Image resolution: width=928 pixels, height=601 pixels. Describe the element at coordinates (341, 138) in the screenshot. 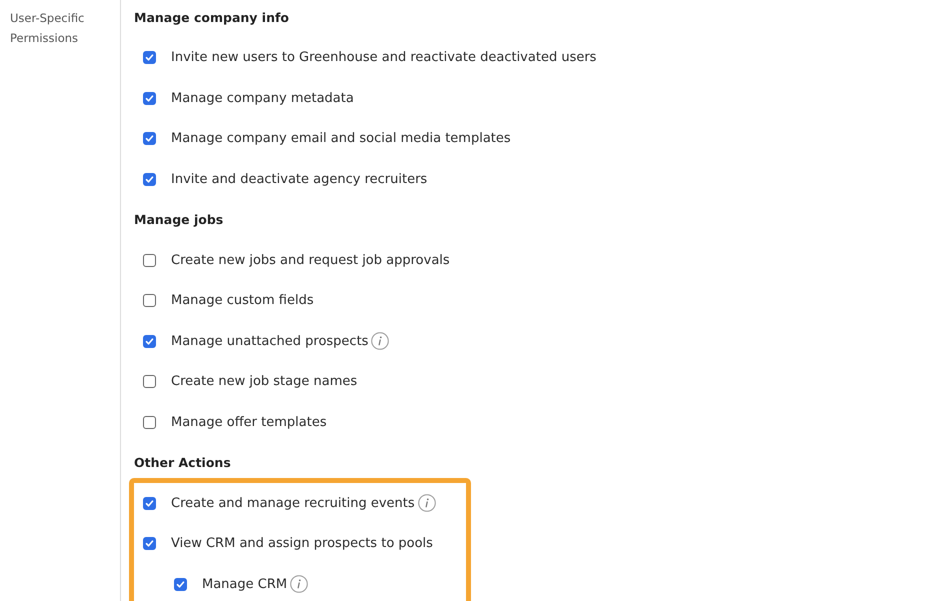

I see `permission-label: Manage company email and social media templates` at that location.